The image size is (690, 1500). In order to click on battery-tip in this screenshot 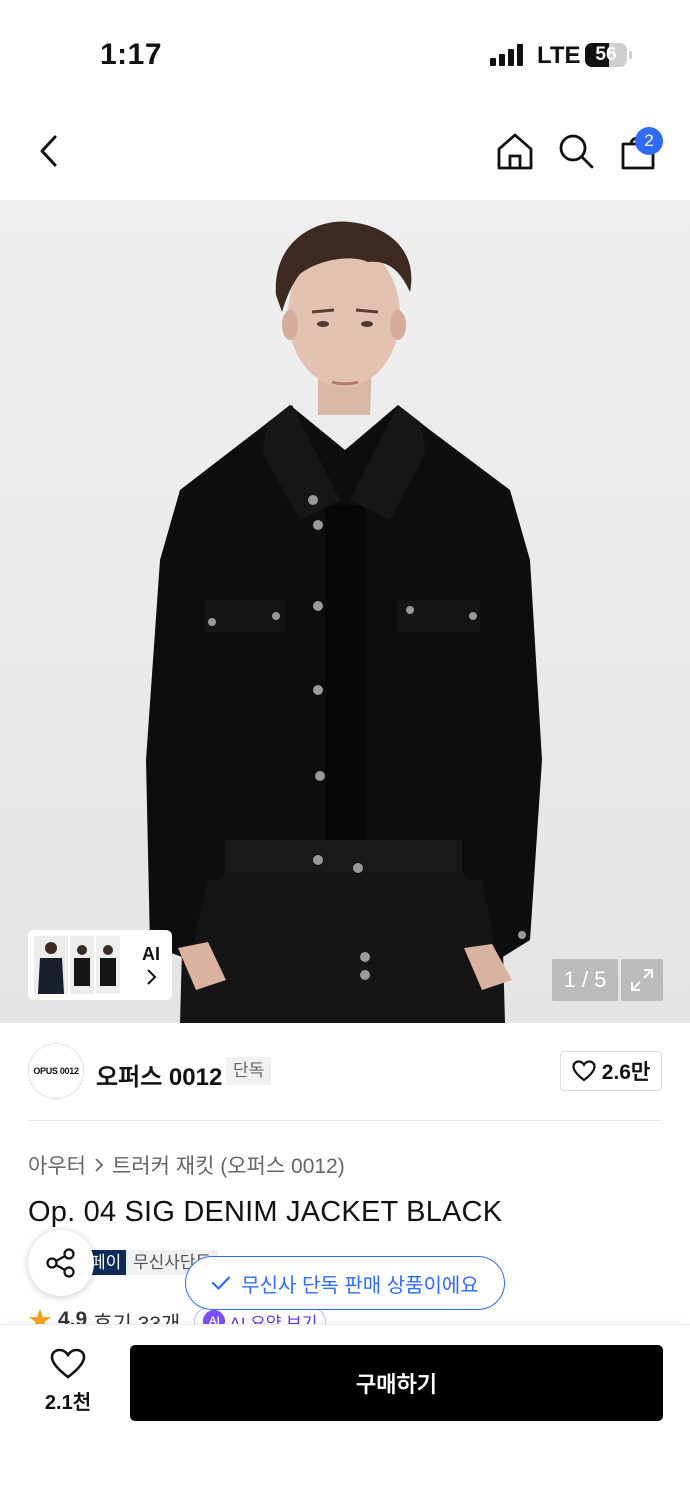, I will do `click(630, 55)`.